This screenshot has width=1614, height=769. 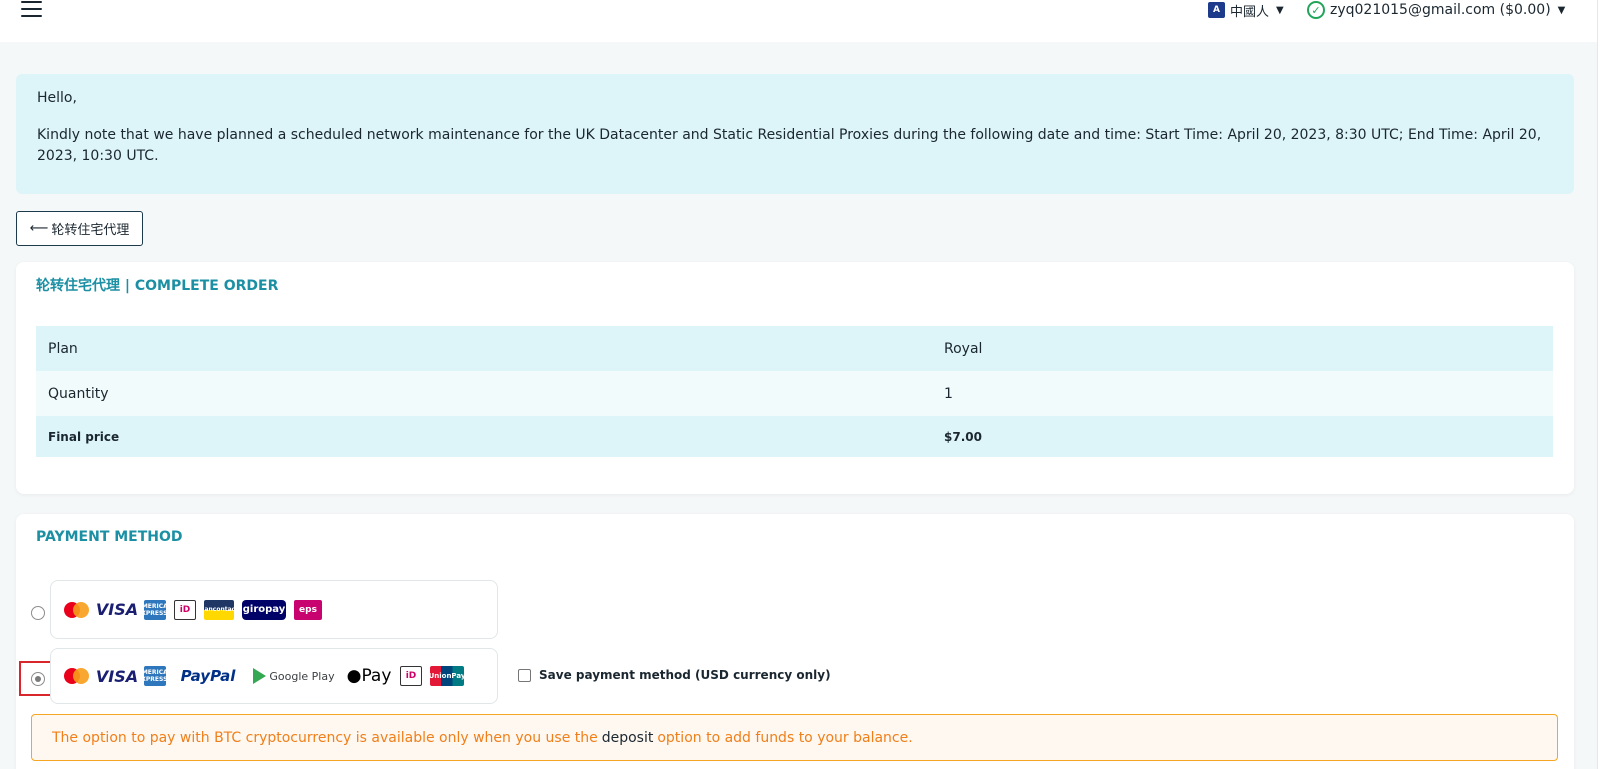 What do you see at coordinates (84, 436) in the screenshot?
I see `row-label: Final price` at bounding box center [84, 436].